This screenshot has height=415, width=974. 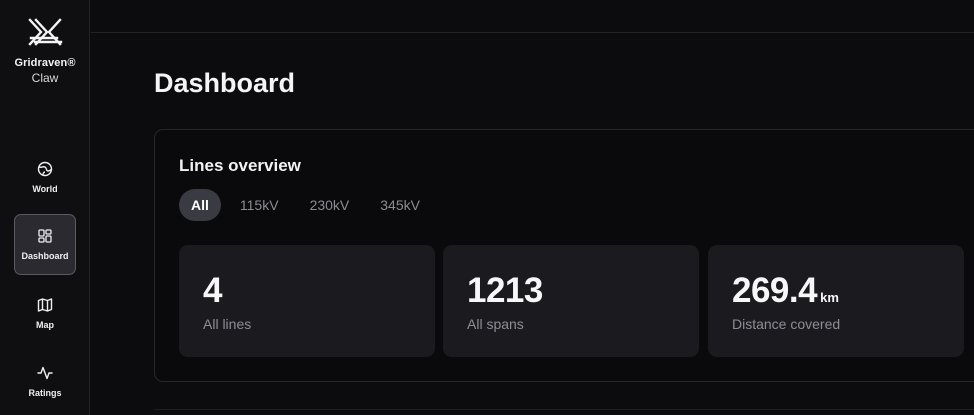 What do you see at coordinates (225, 83) in the screenshot?
I see `page-title: Dashboard` at bounding box center [225, 83].